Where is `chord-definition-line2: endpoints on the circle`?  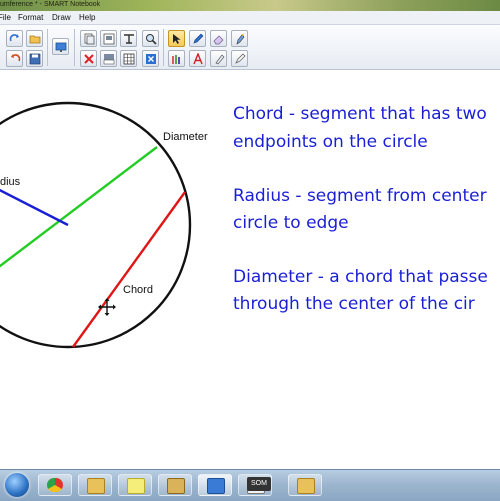
chord-definition-line2: endpoints on the circle is located at coordinates (330, 142).